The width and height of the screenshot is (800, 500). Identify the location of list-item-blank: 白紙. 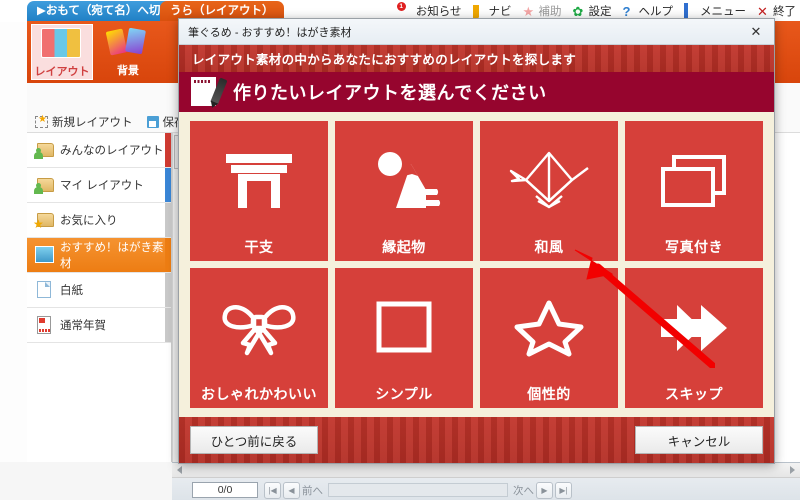
(99, 290).